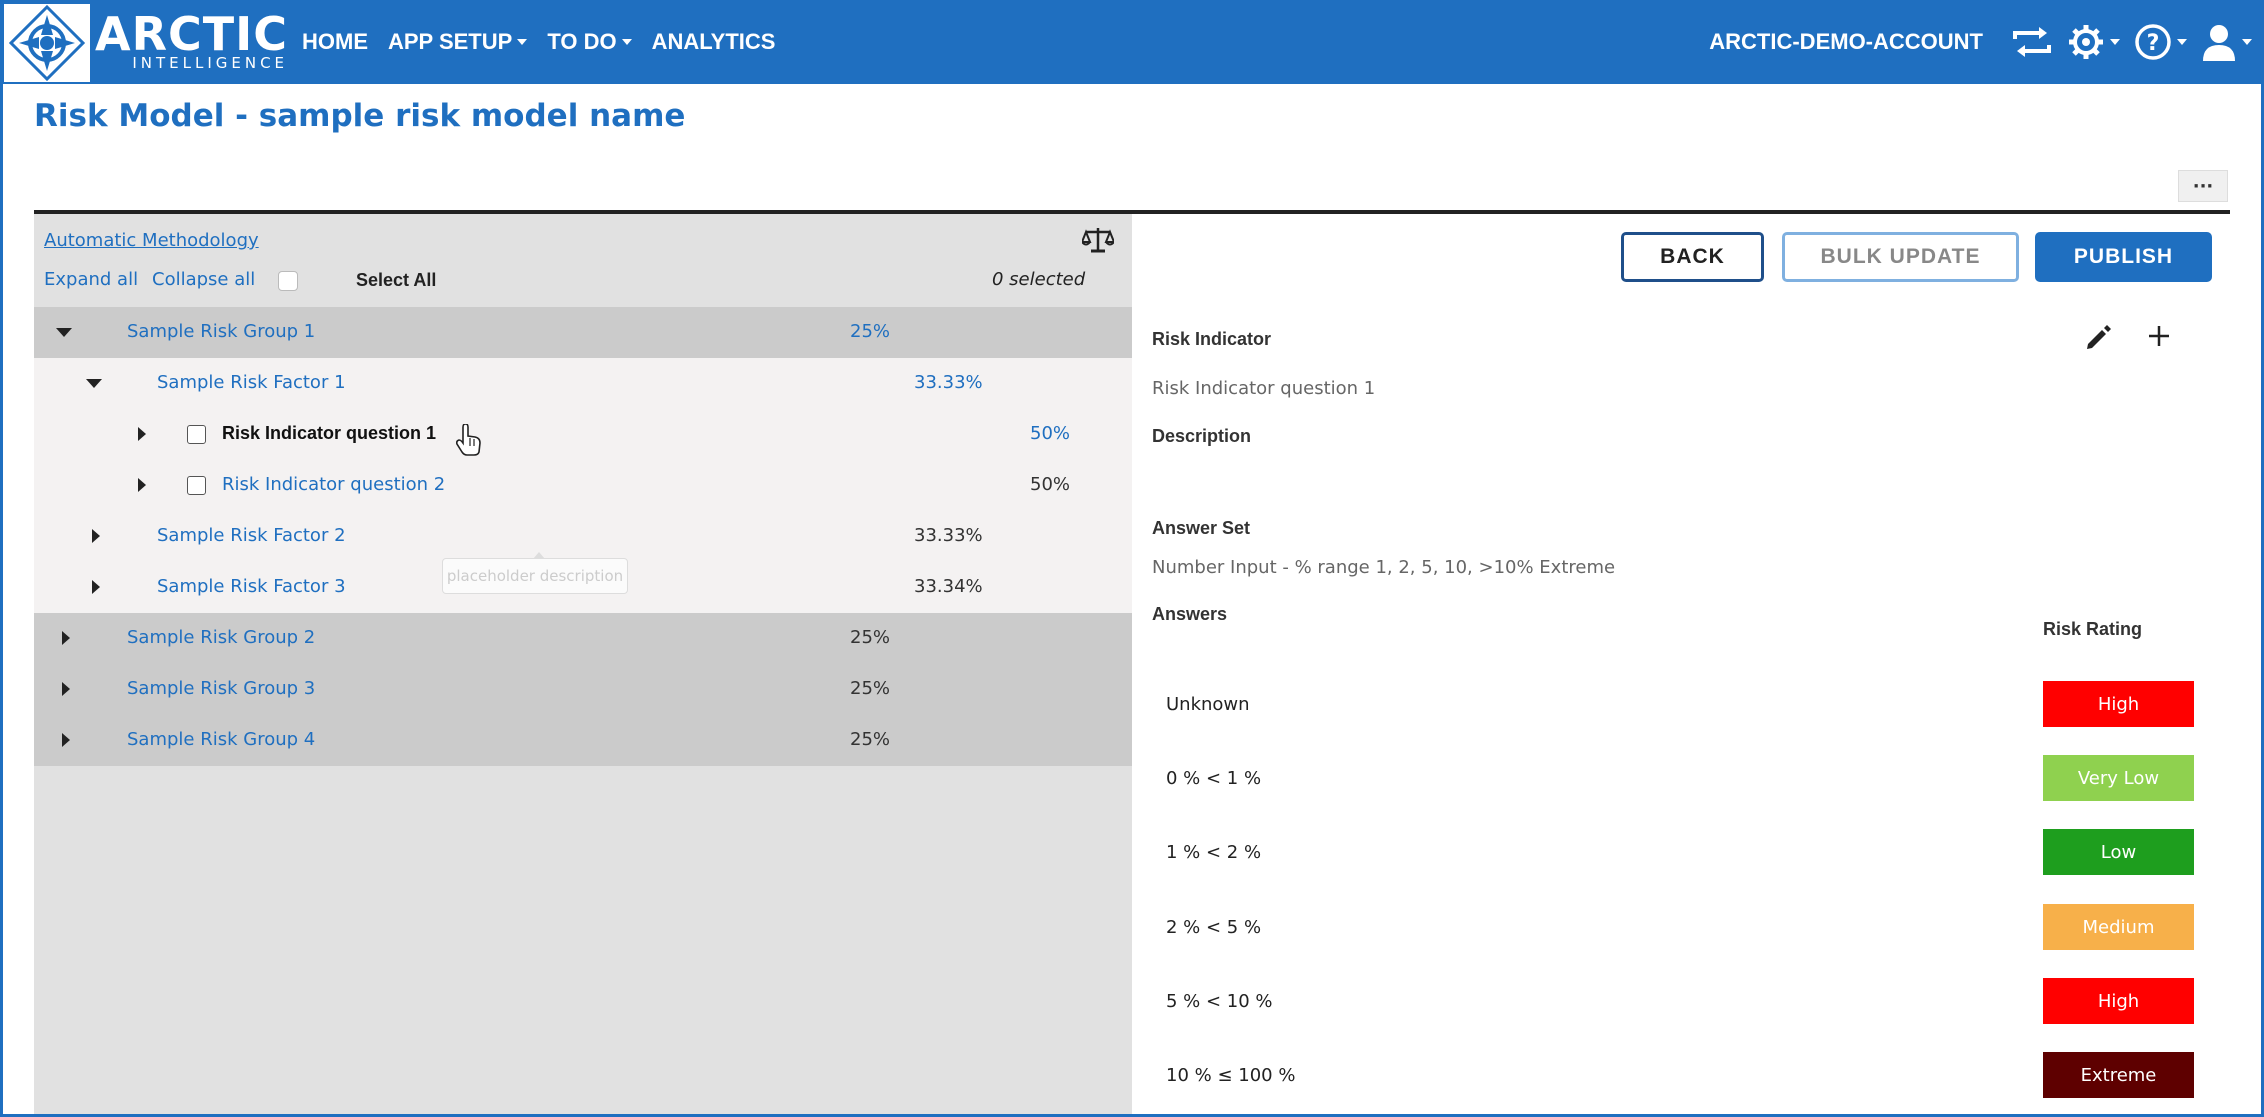 This screenshot has width=2264, height=1117. I want to click on back-button: BACK, so click(1692, 257).